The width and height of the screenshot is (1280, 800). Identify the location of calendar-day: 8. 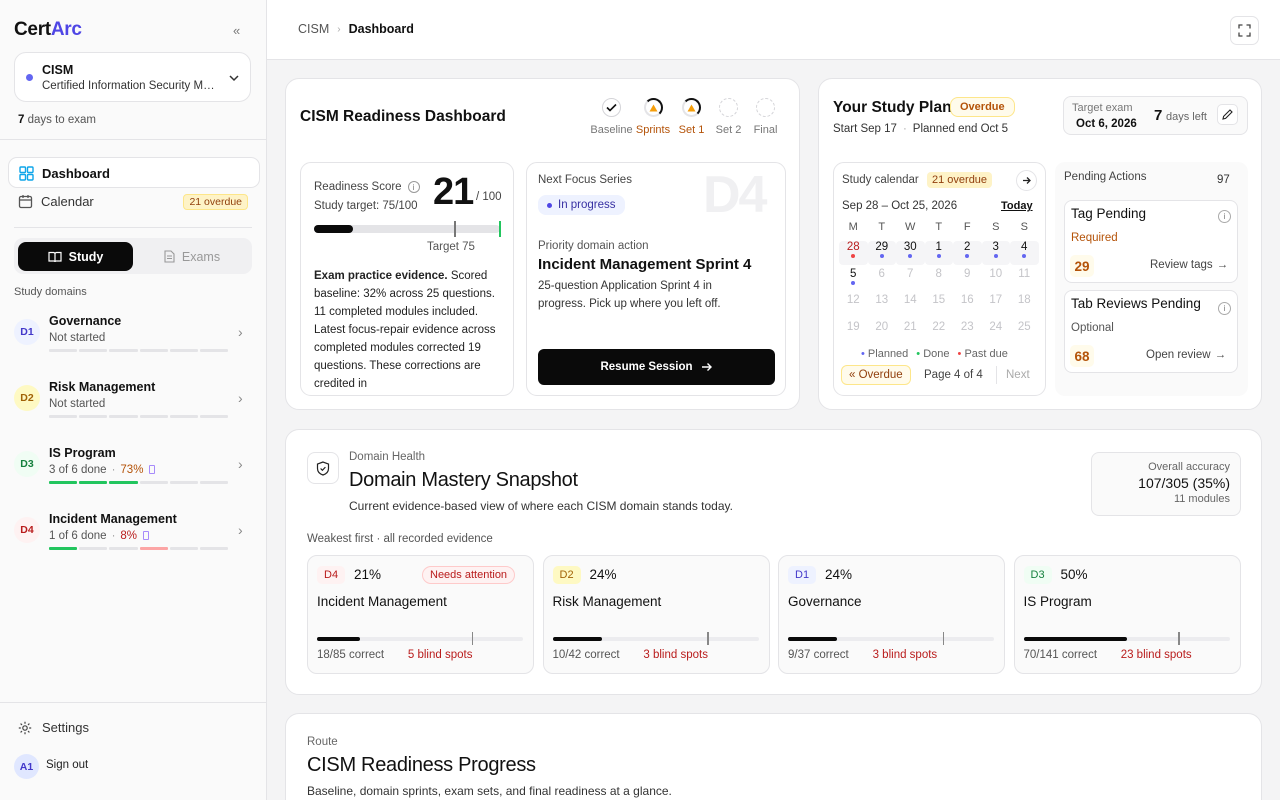
(939, 280).